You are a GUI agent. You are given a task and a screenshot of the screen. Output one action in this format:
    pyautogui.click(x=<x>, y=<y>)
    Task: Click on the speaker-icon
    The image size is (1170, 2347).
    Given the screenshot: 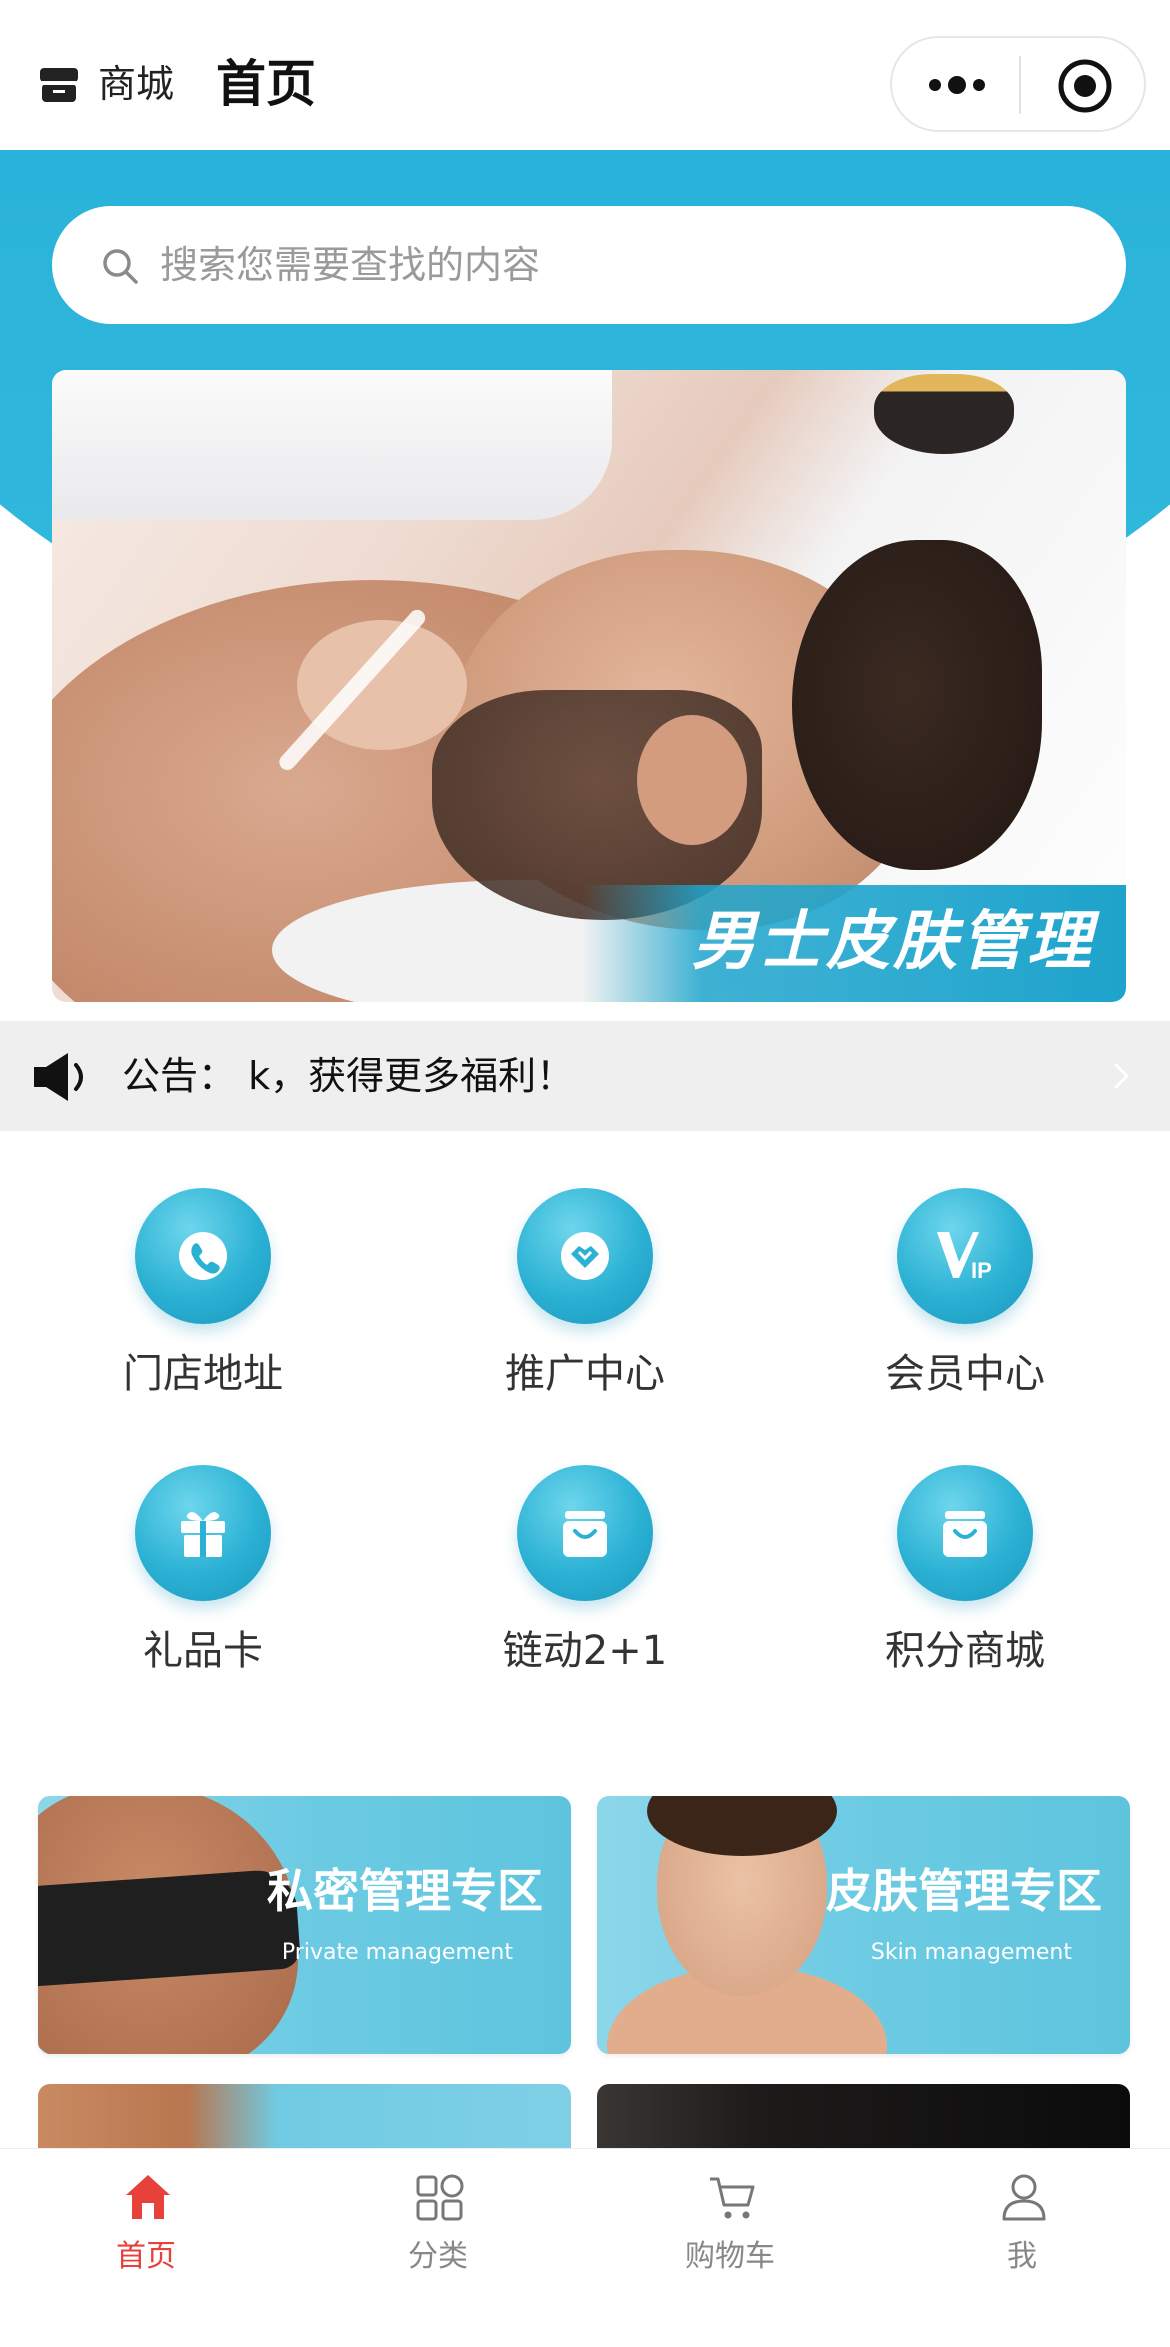 What is the action you would take?
    pyautogui.click(x=58, y=1077)
    